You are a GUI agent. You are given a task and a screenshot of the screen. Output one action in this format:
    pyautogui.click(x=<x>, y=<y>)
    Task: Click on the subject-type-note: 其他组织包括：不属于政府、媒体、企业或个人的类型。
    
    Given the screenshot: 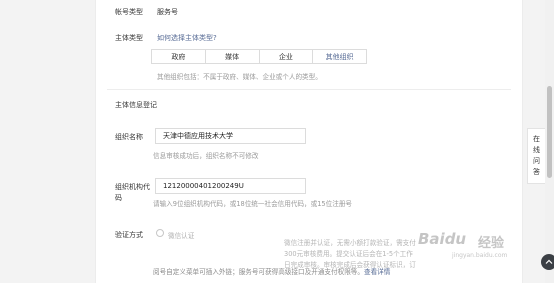 What is the action you would take?
    pyautogui.click(x=239, y=77)
    